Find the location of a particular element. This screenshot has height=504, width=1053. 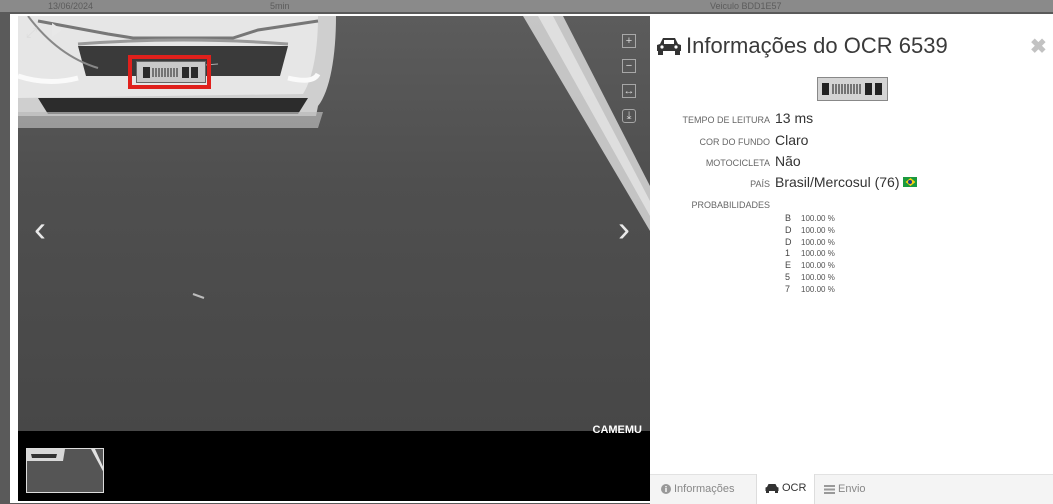

plate-highlight-box is located at coordinates (169, 72).